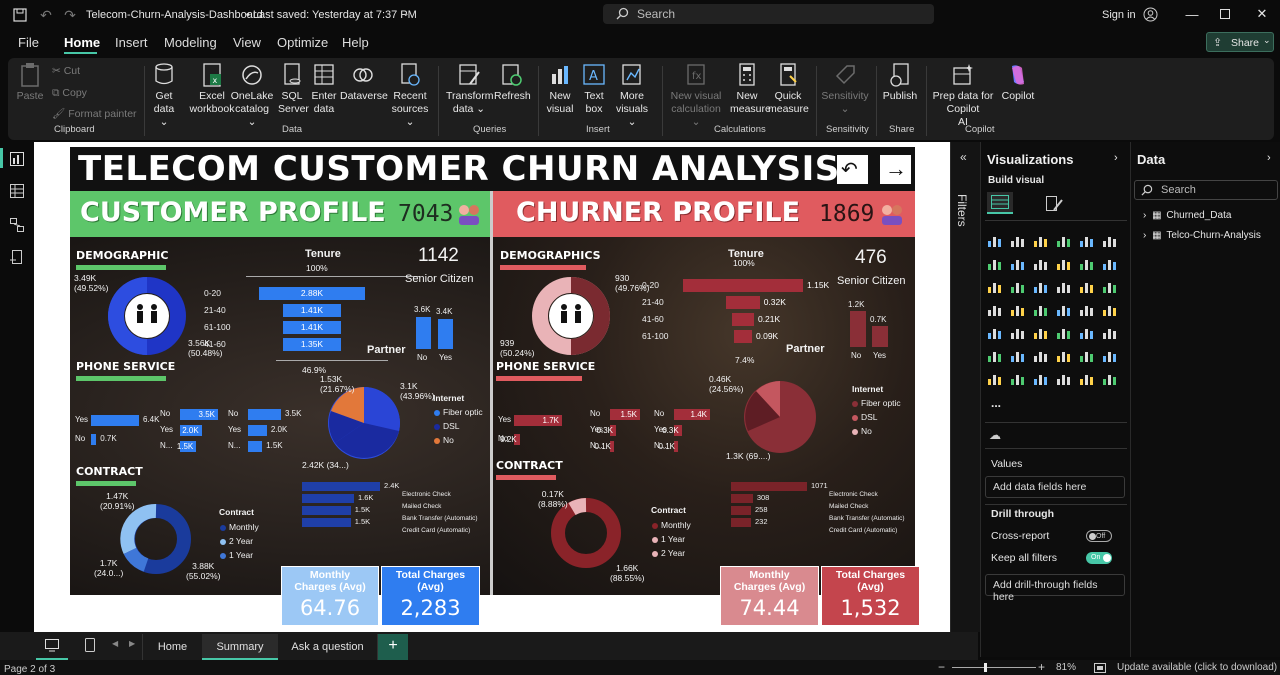 This screenshot has height=675, width=1280. What do you see at coordinates (1041, 379) in the screenshot?
I see `power-automate-icon` at bounding box center [1041, 379].